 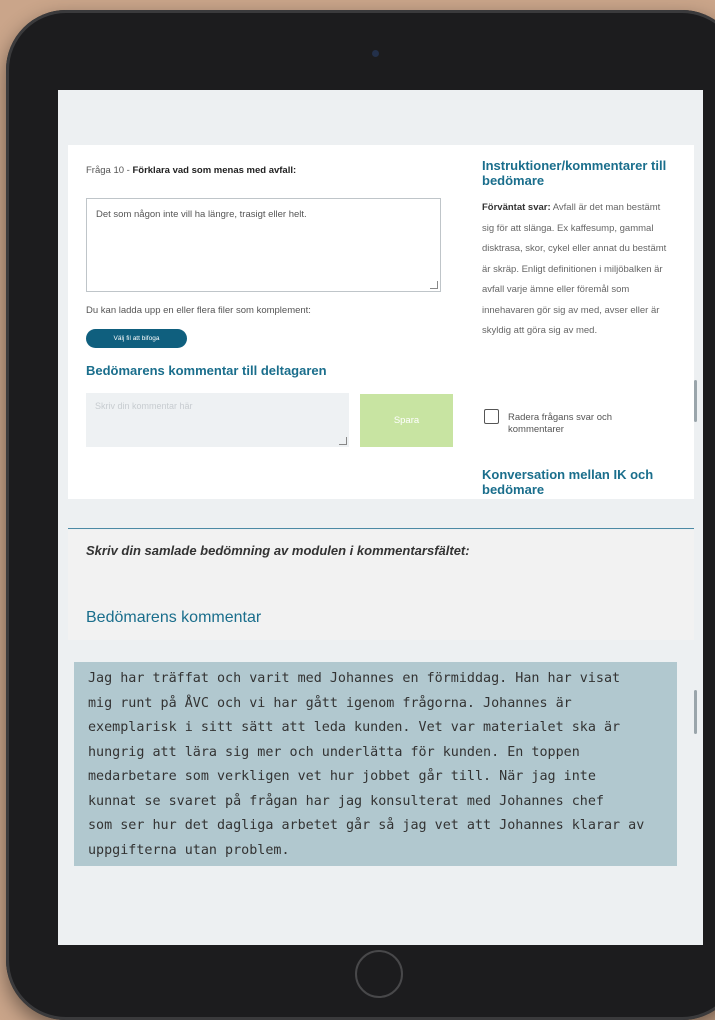 What do you see at coordinates (144, 406) in the screenshot?
I see `comment-placeholder: Skriv din kommentar här` at bounding box center [144, 406].